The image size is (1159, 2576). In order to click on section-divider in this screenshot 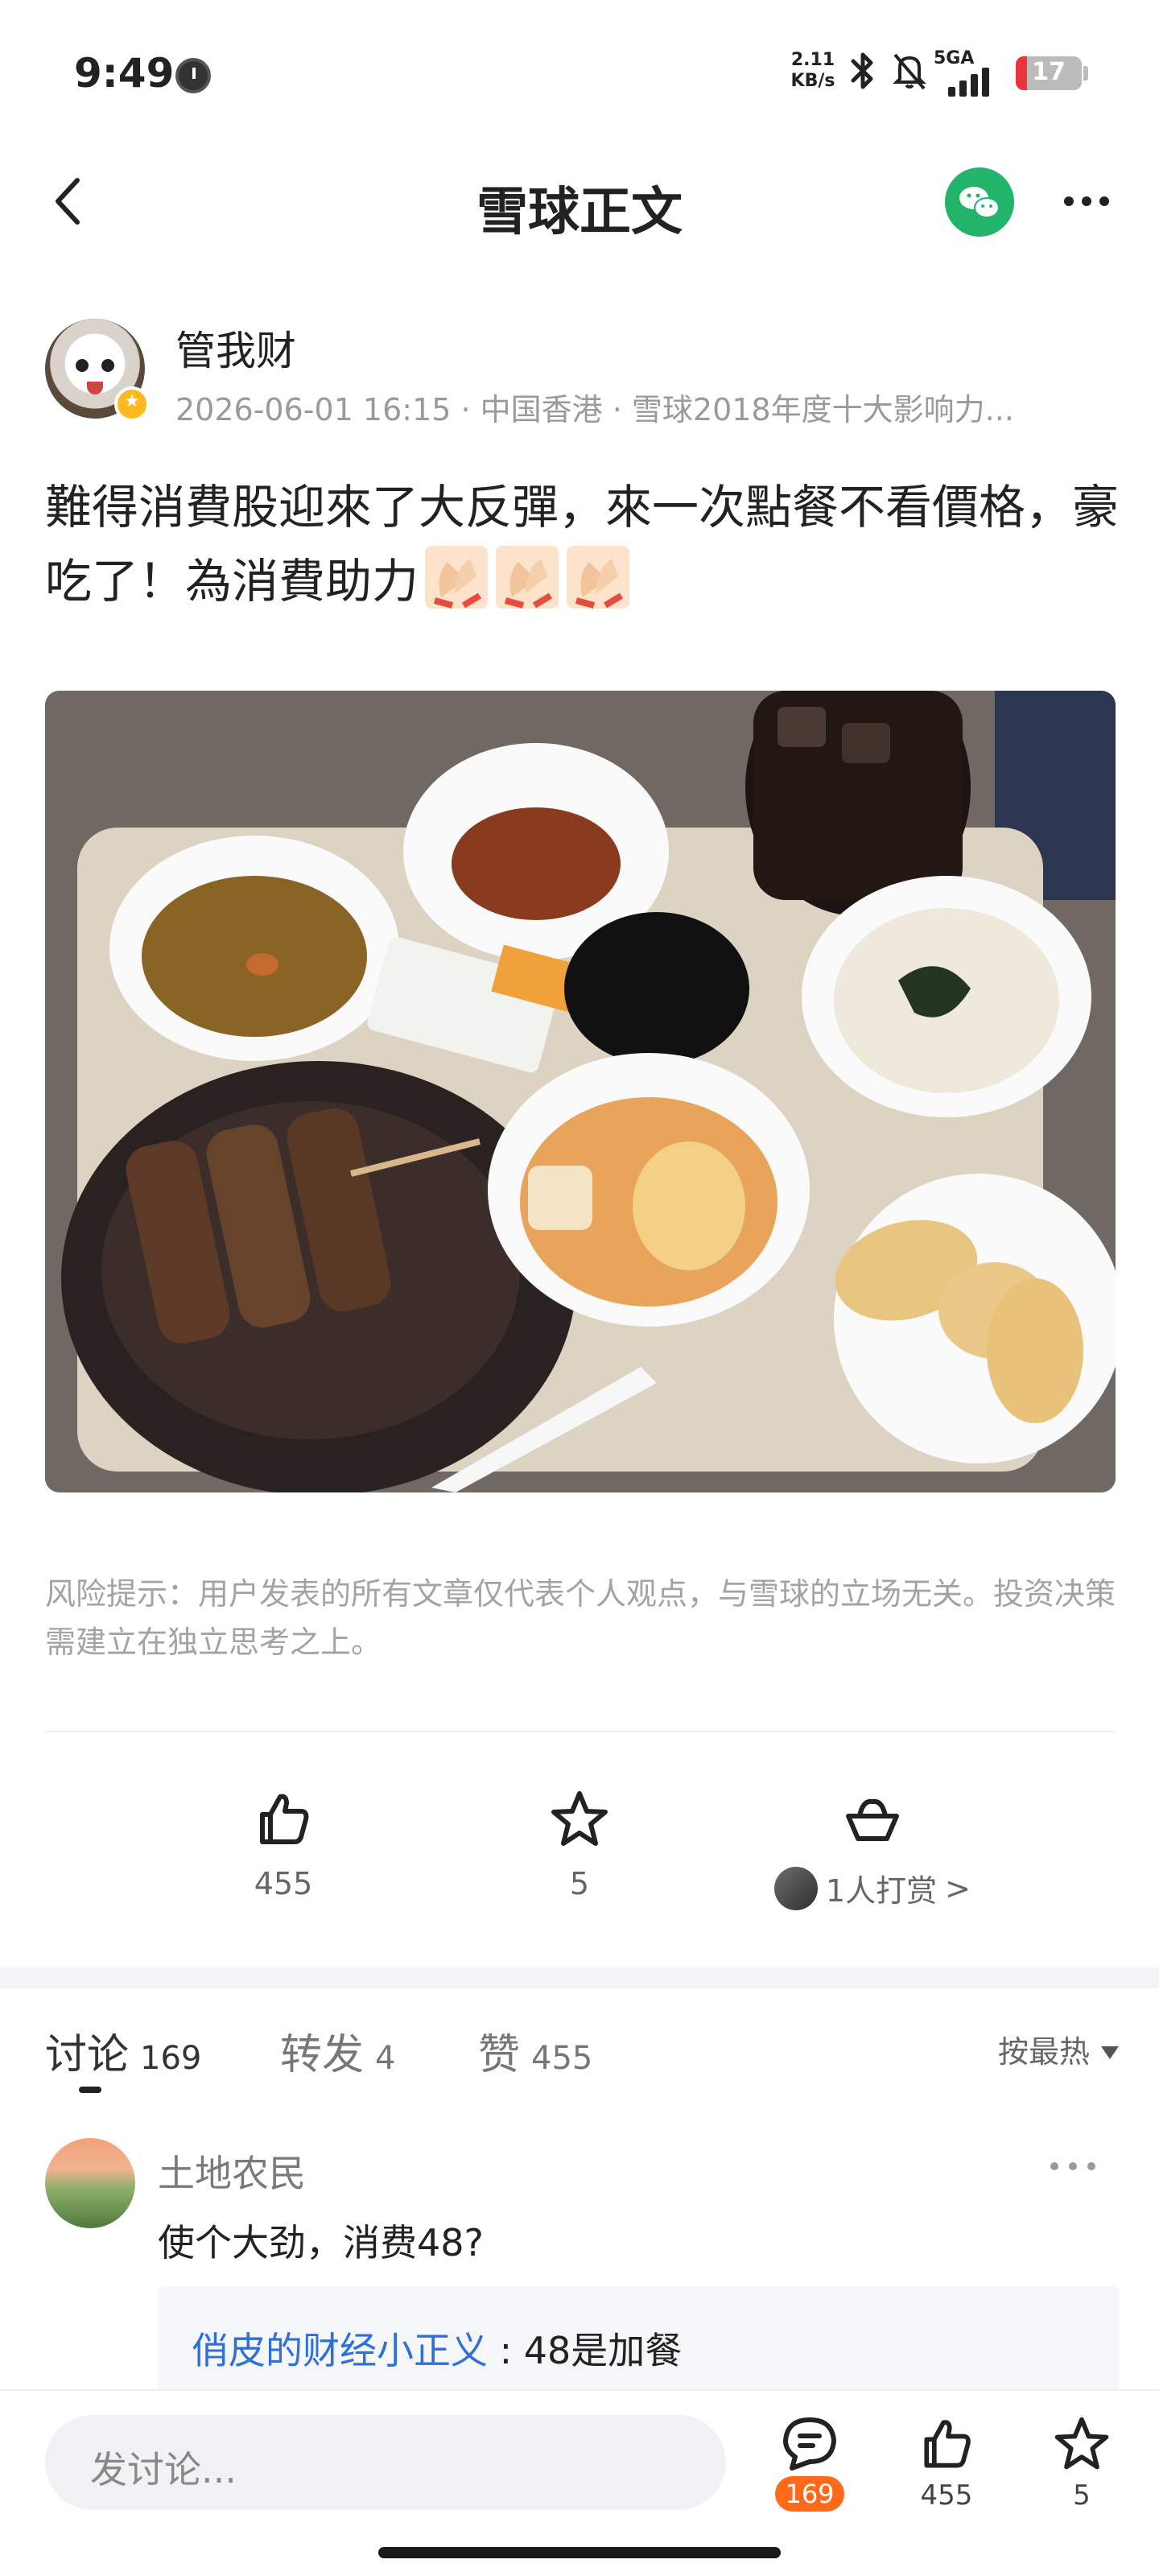, I will do `click(579, 1977)`.